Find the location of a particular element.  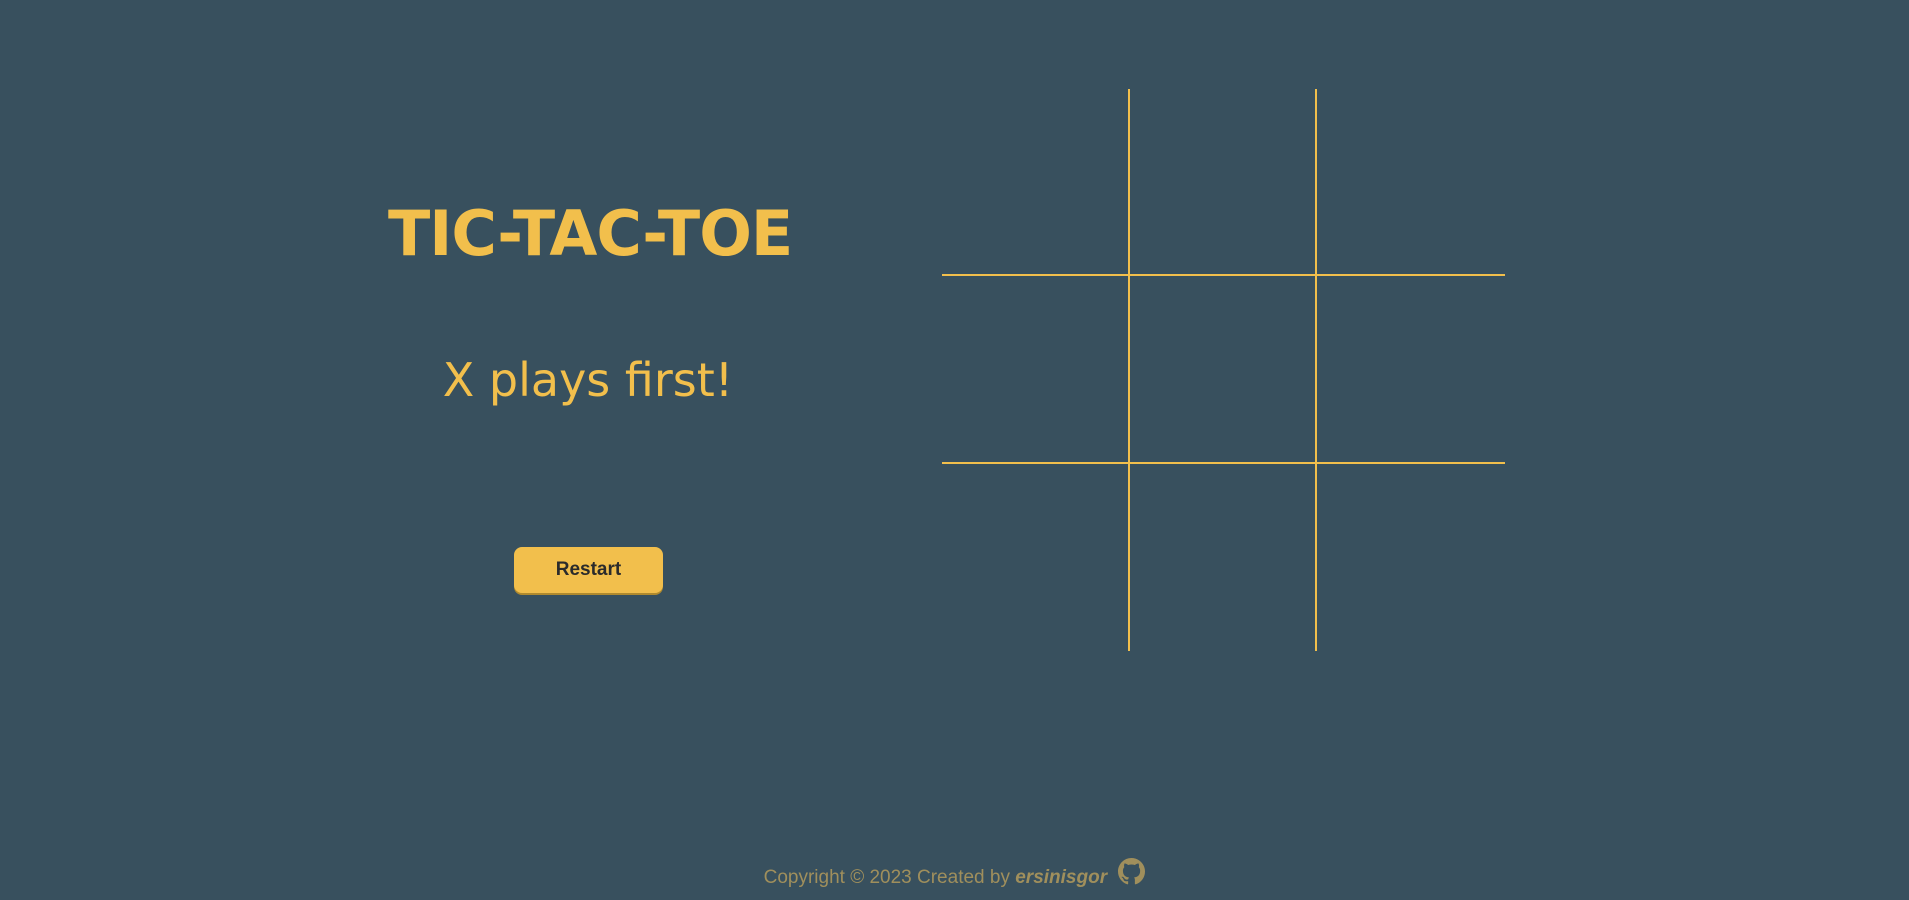

github-icon is located at coordinates (1132, 876).